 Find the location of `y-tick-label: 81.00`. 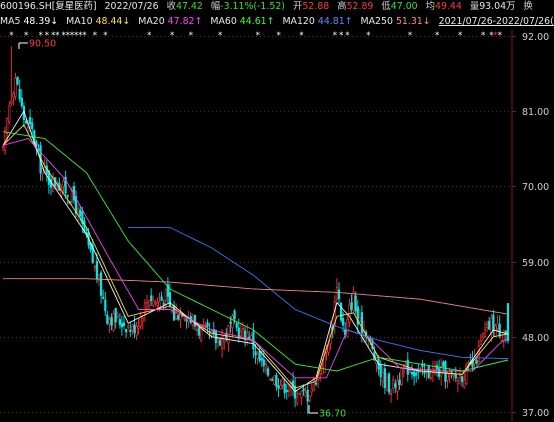

y-tick-label: 81.00 is located at coordinates (535, 112).